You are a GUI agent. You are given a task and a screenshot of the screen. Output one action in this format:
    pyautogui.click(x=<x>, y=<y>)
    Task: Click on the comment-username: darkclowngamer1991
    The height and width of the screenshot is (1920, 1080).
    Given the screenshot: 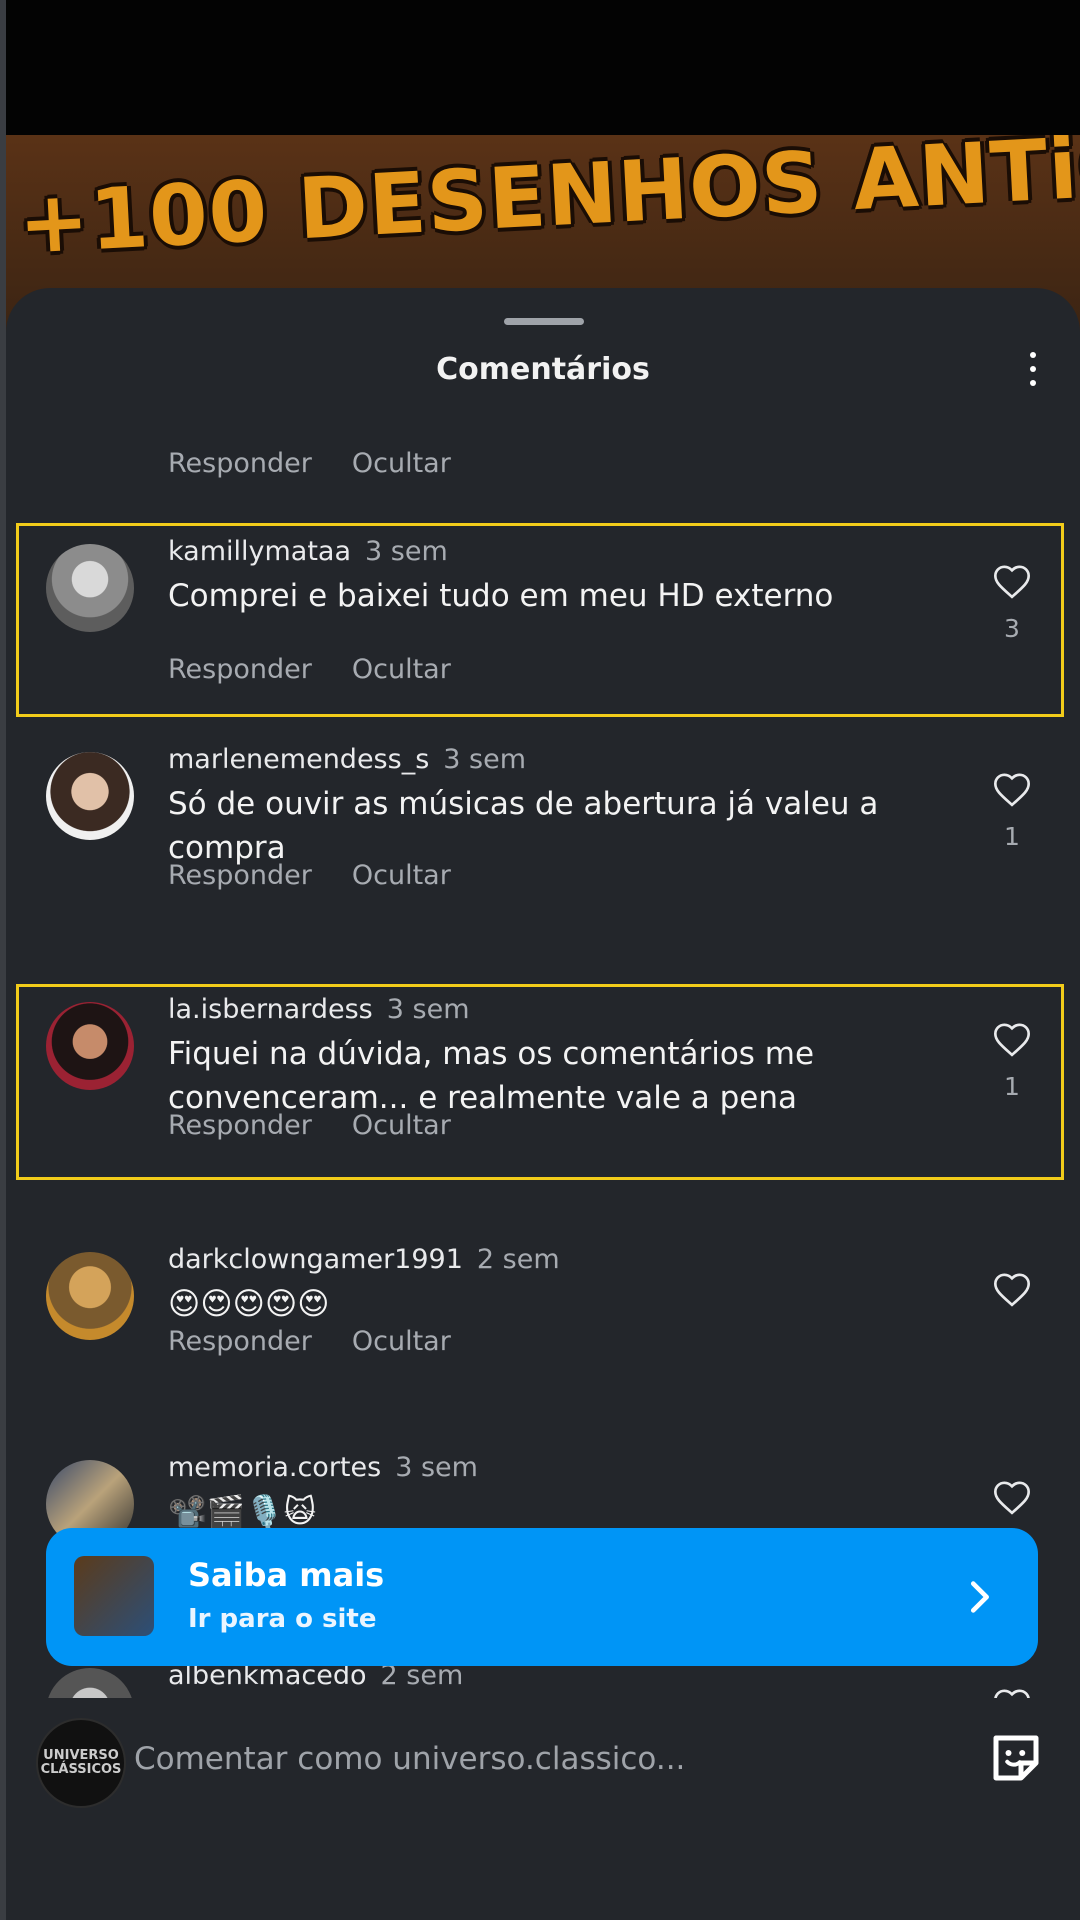 What is the action you would take?
    pyautogui.click(x=315, y=1259)
    